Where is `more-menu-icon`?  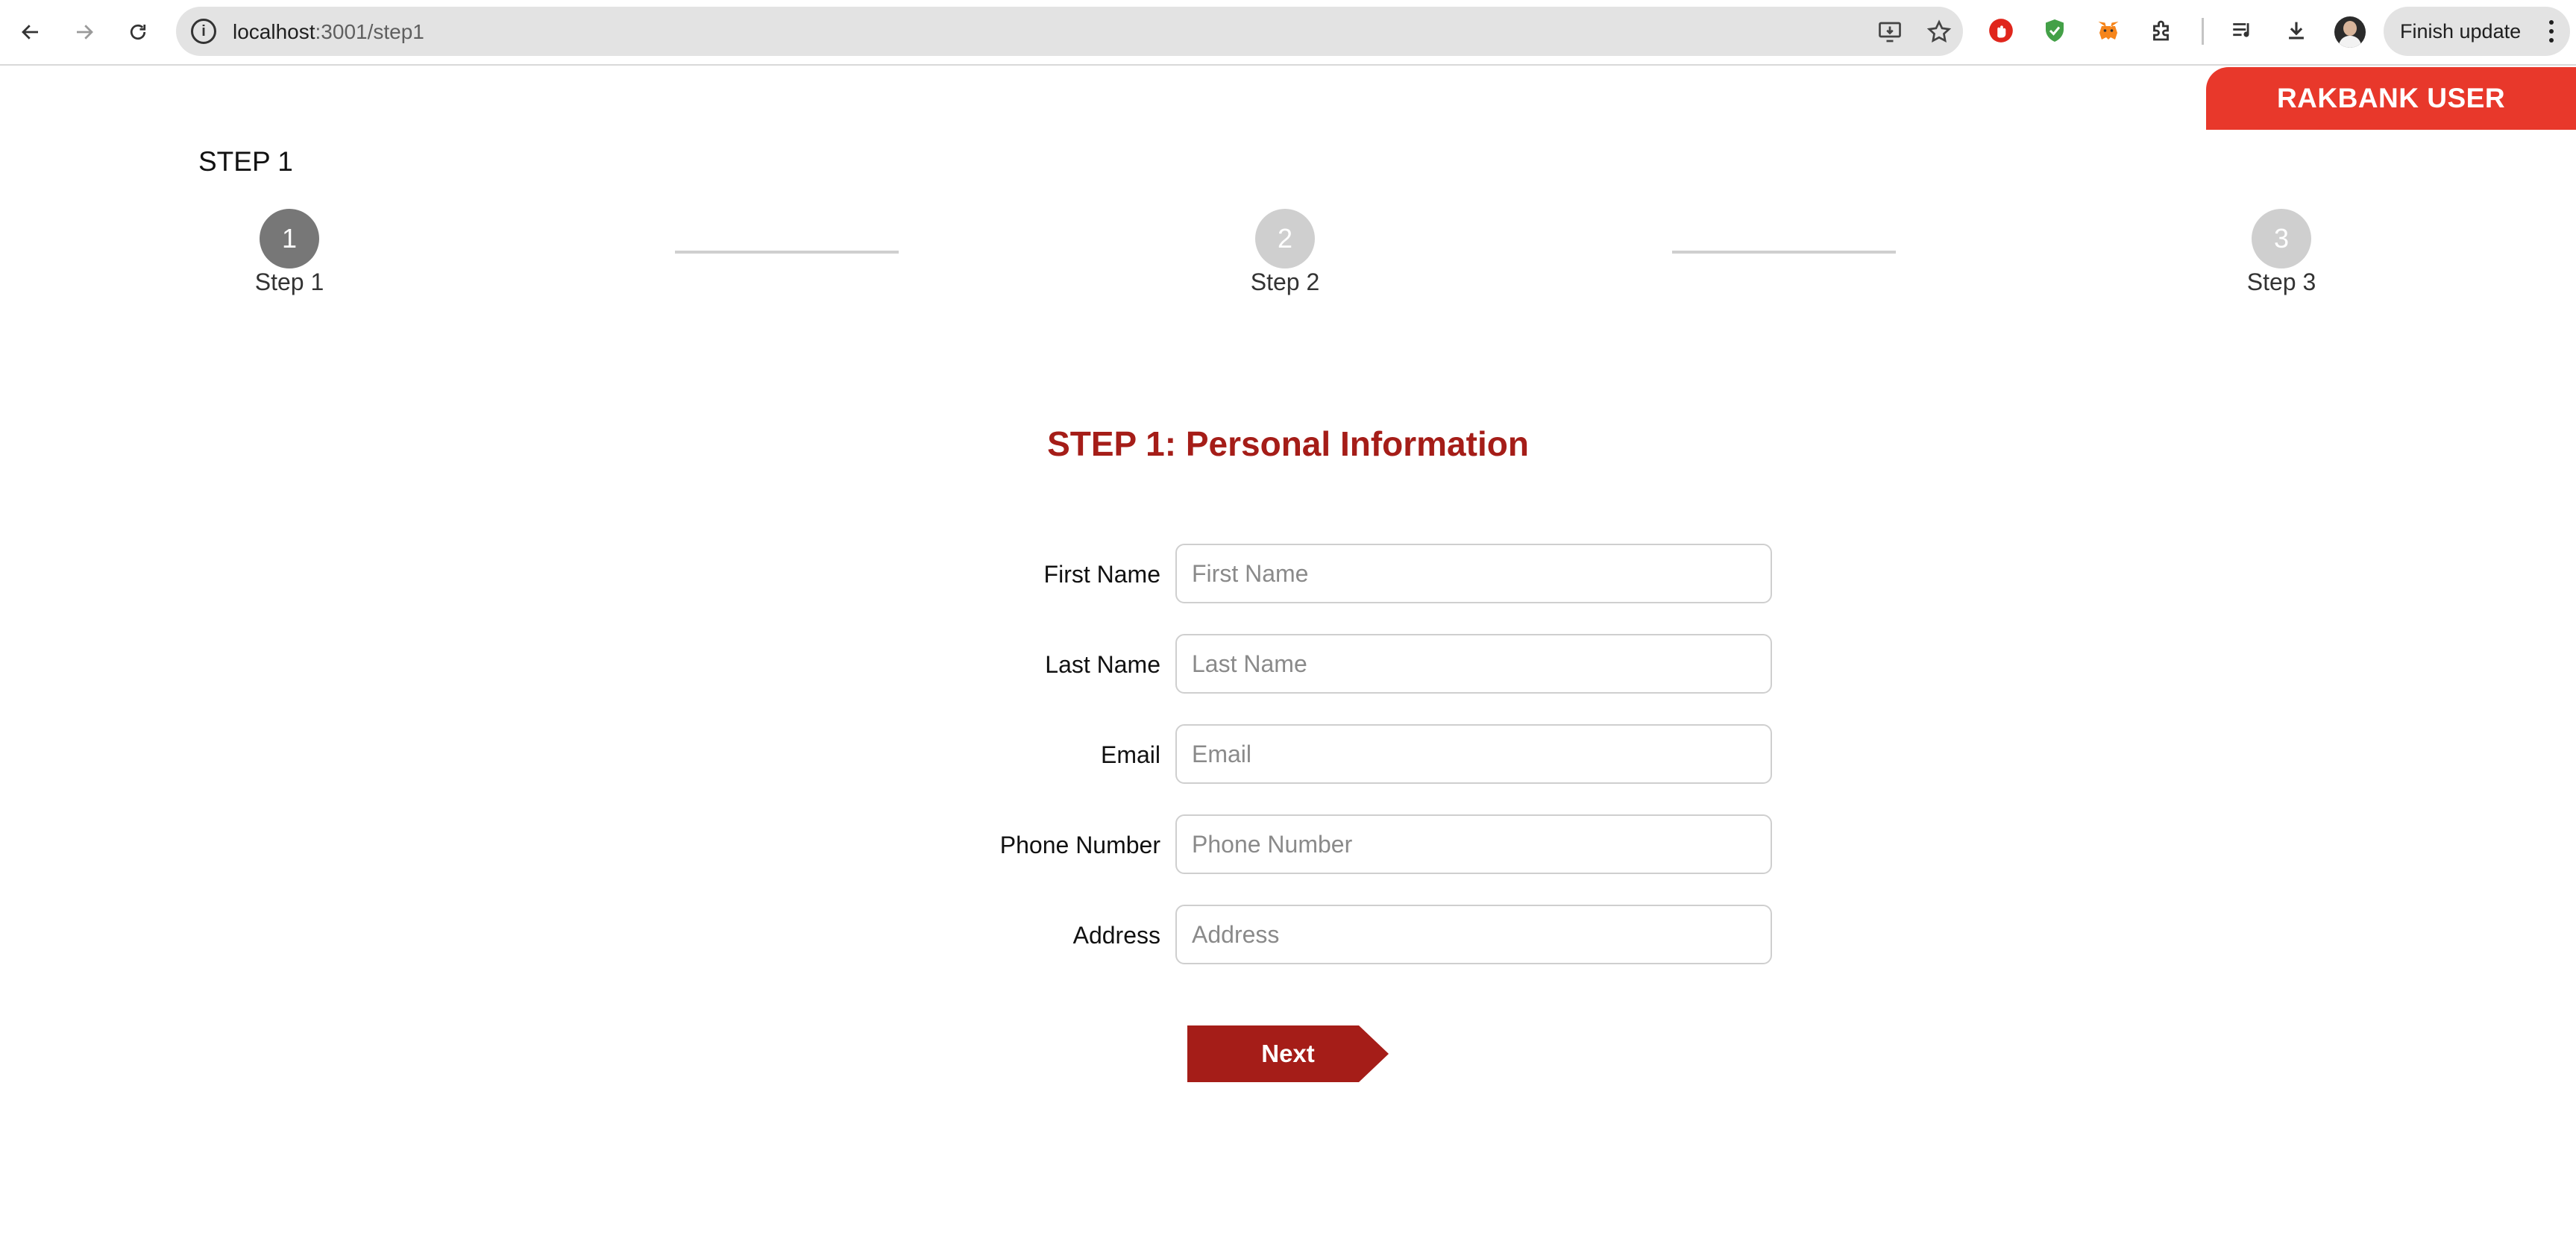 more-menu-icon is located at coordinates (2552, 31).